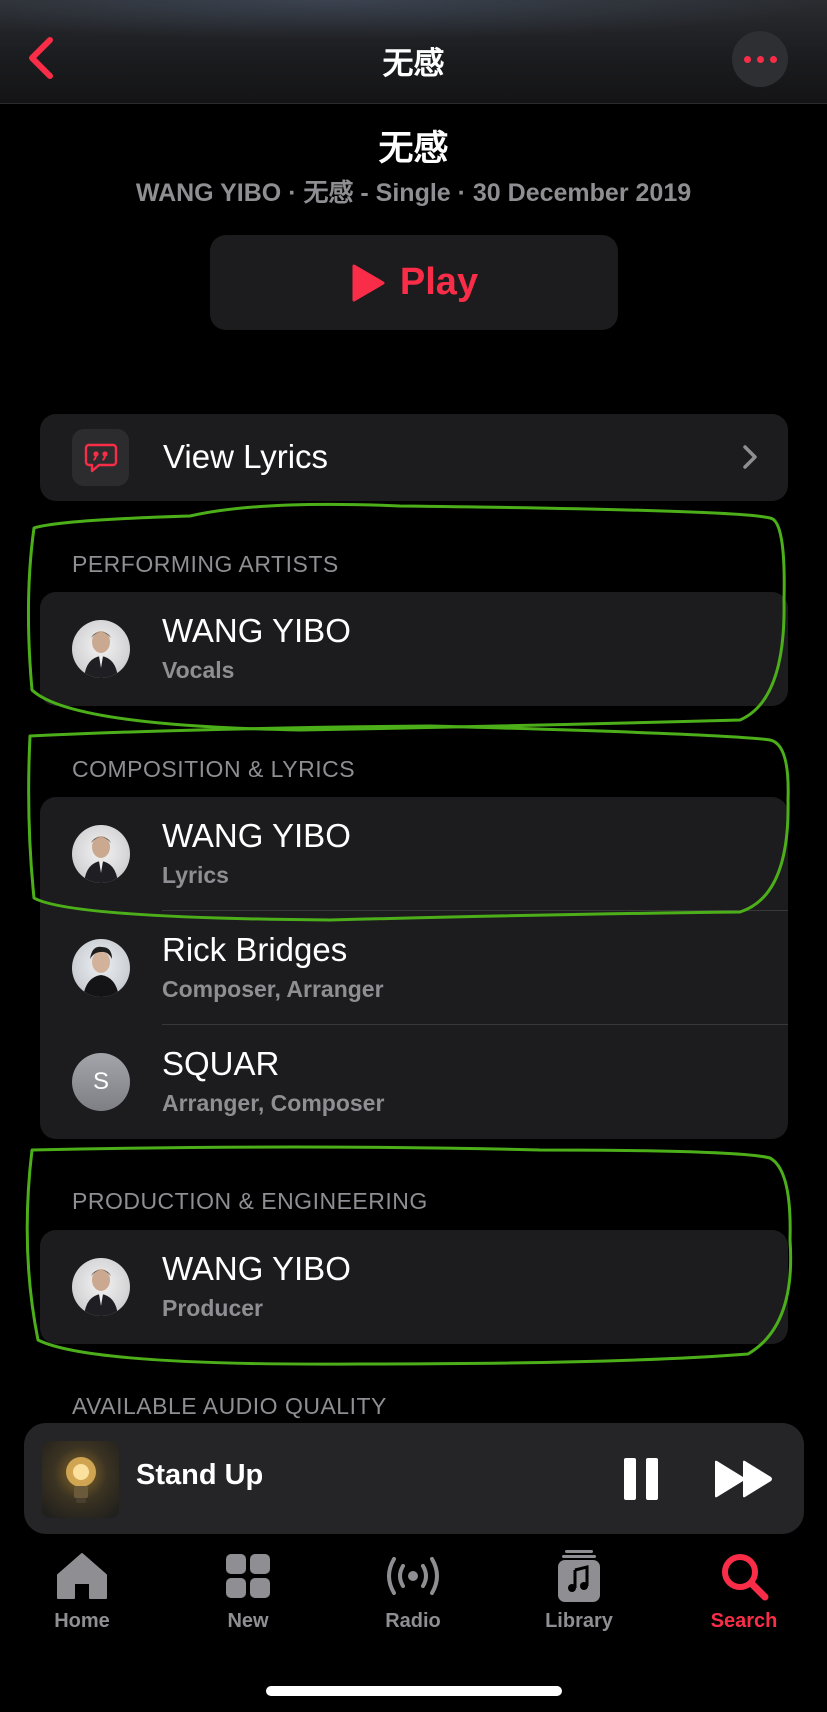  What do you see at coordinates (221, 1063) in the screenshot?
I see `credit-name: SQUAR` at bounding box center [221, 1063].